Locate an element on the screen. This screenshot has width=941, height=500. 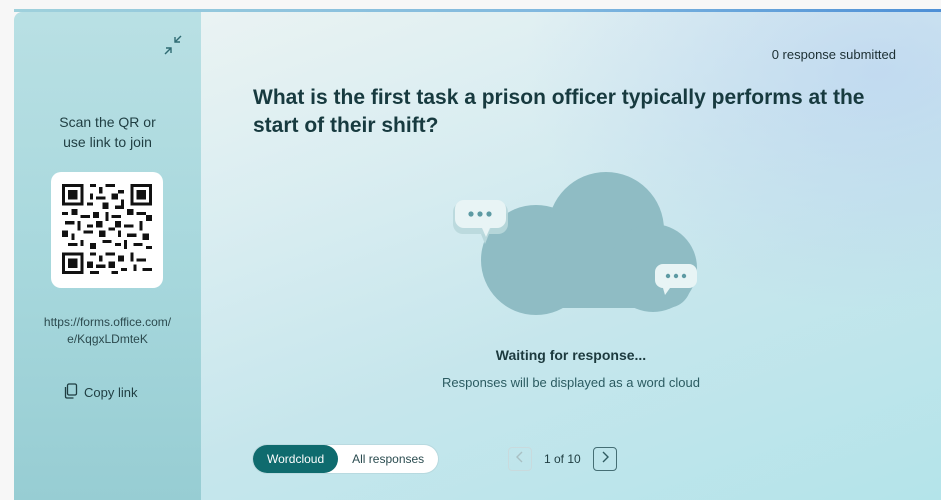
wordcloud-placeholder is located at coordinates (591, 242).